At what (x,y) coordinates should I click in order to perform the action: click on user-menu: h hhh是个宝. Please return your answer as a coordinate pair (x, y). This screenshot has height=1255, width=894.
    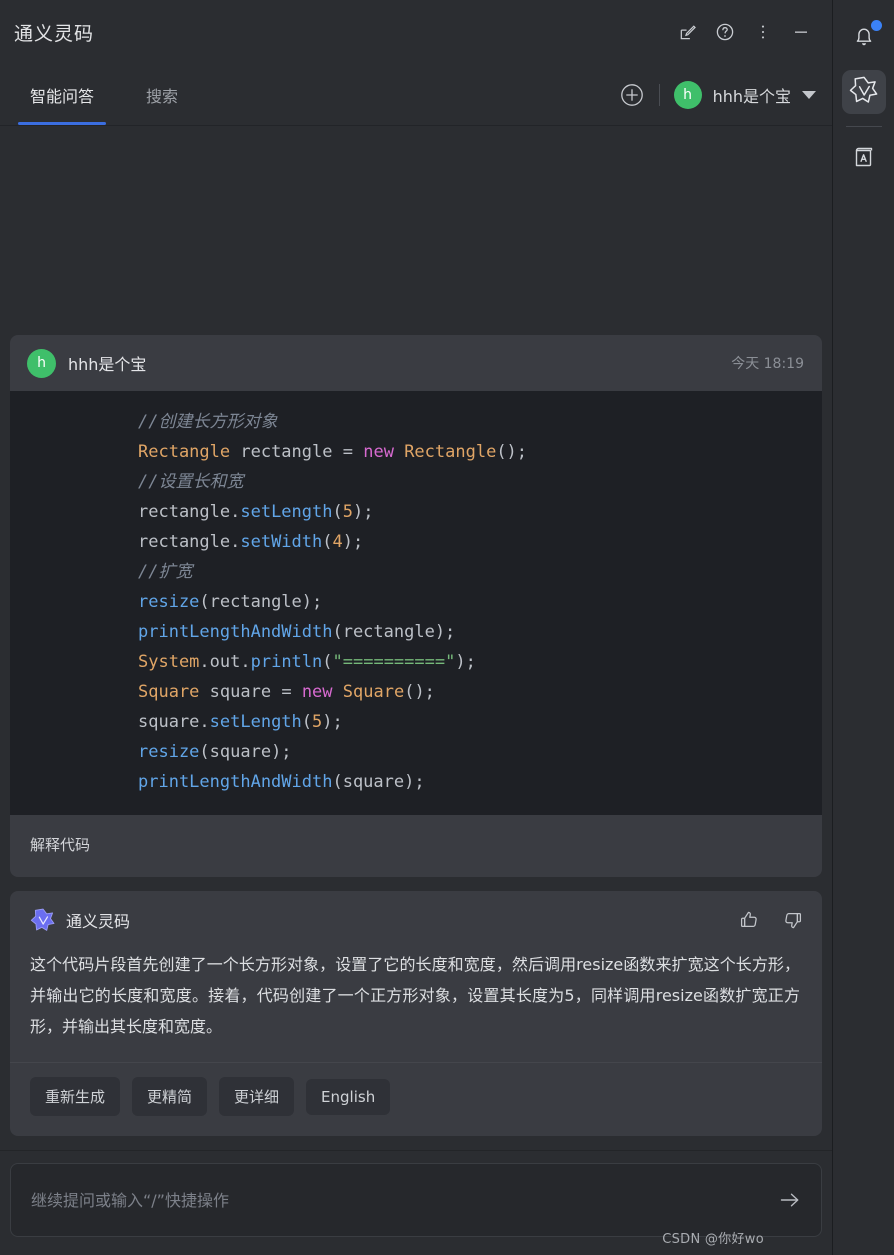
    Looking at the image, I should click on (744, 94).